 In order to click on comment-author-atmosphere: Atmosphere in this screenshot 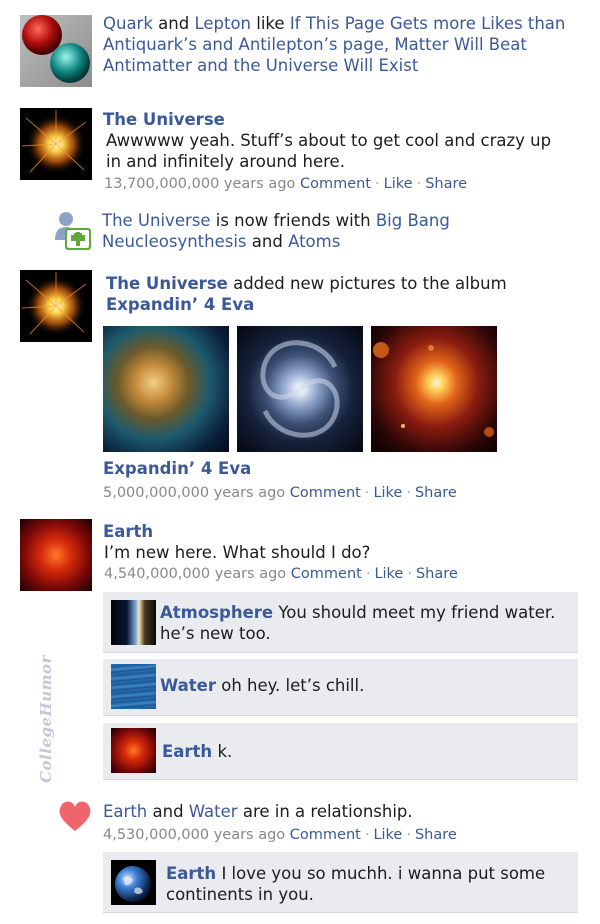, I will do `click(216, 612)`.